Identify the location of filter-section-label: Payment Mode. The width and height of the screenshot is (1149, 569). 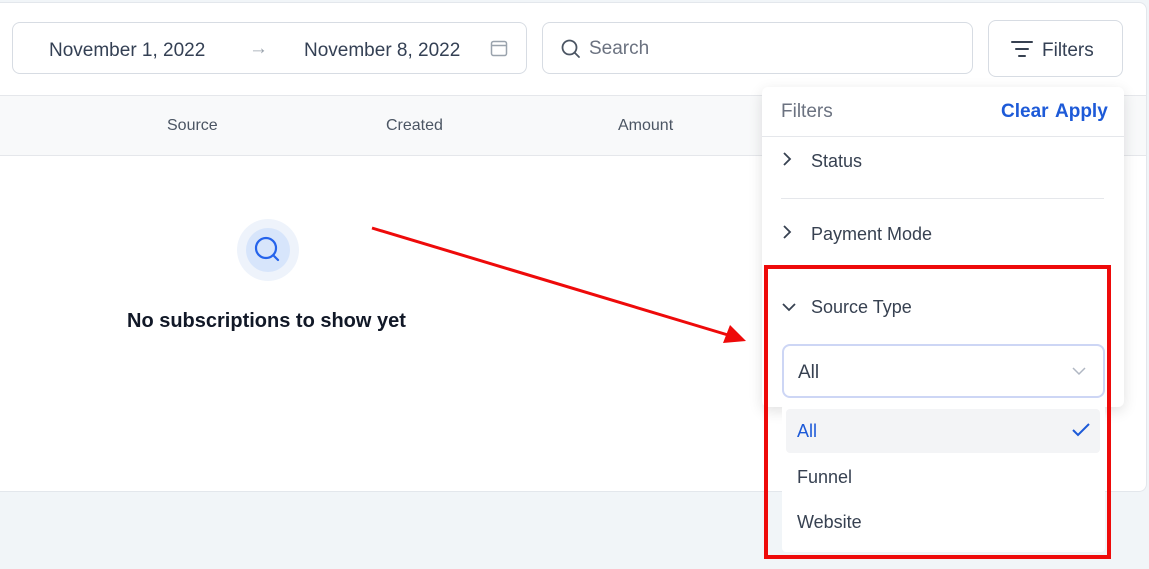
(872, 234).